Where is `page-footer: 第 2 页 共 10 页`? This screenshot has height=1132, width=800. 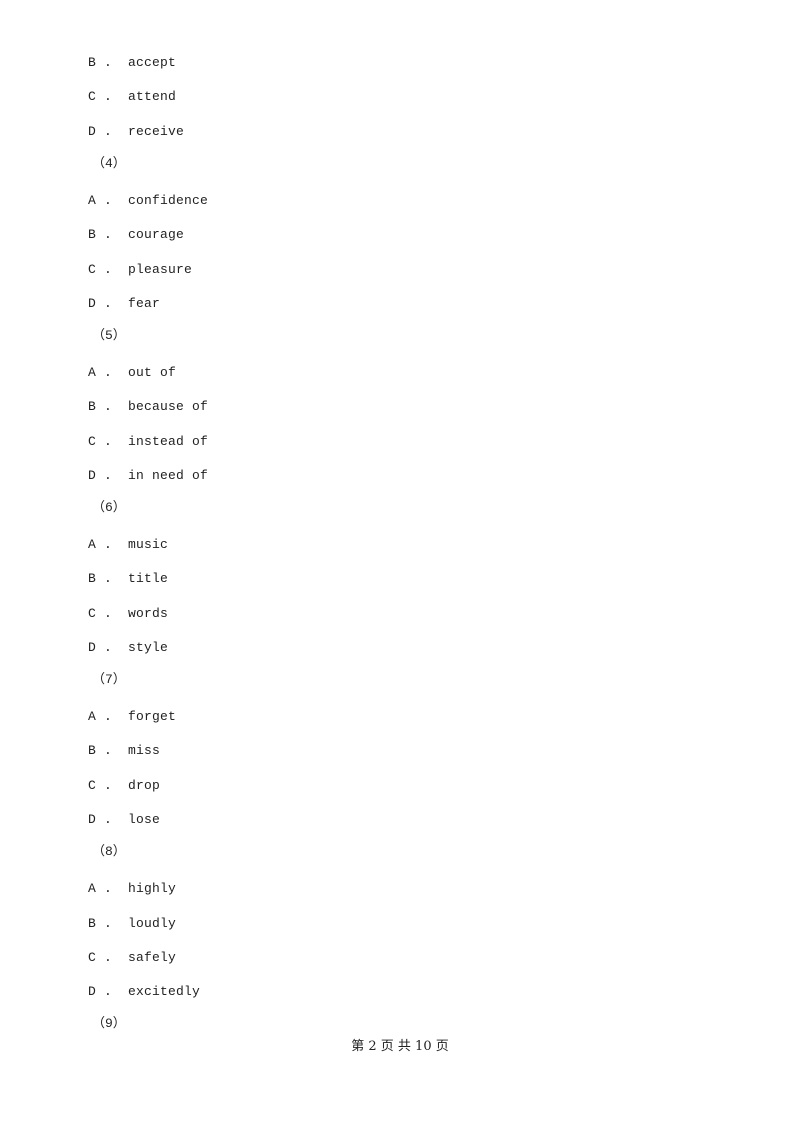 page-footer: 第 2 页 共 10 页 is located at coordinates (400, 1046).